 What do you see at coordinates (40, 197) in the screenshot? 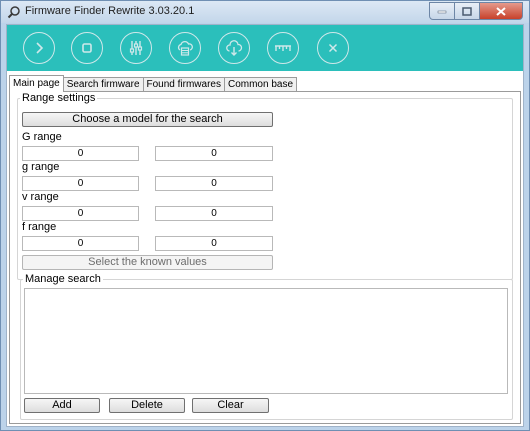
I see `v-range-label: v range` at bounding box center [40, 197].